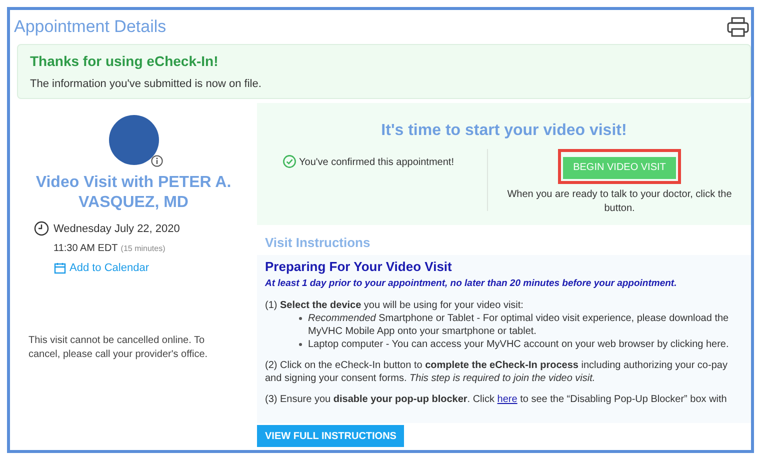  Describe the element at coordinates (41, 228) in the screenshot. I see `clock-icon` at that location.